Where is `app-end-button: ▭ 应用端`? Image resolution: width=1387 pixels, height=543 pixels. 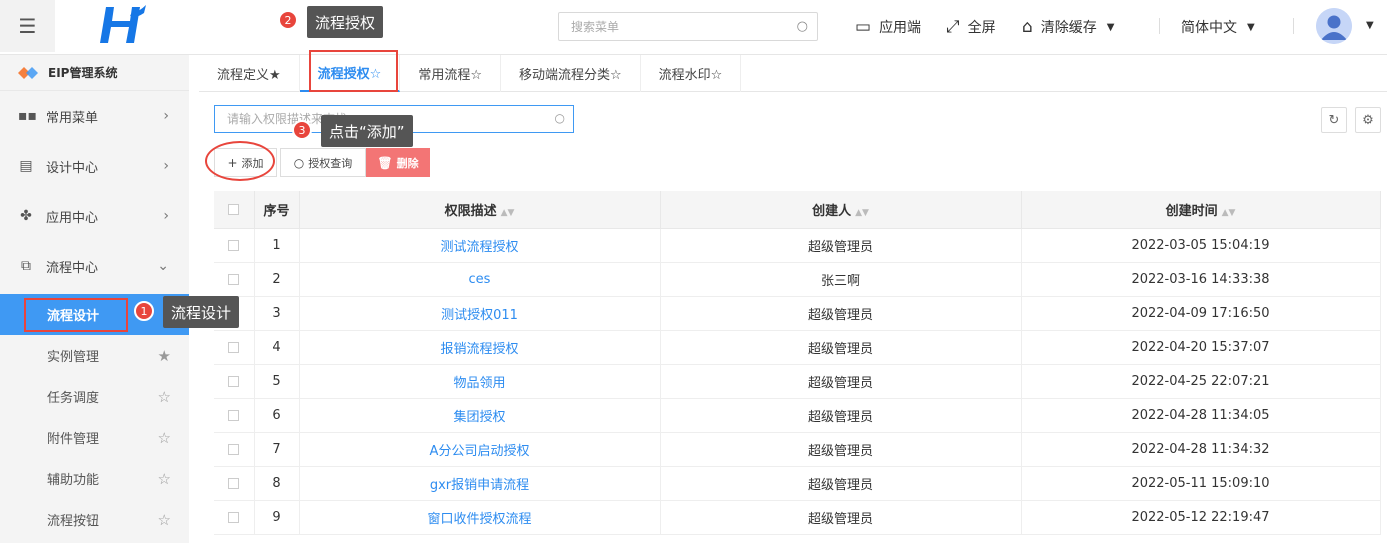 app-end-button: ▭ 应用端 is located at coordinates (888, 27).